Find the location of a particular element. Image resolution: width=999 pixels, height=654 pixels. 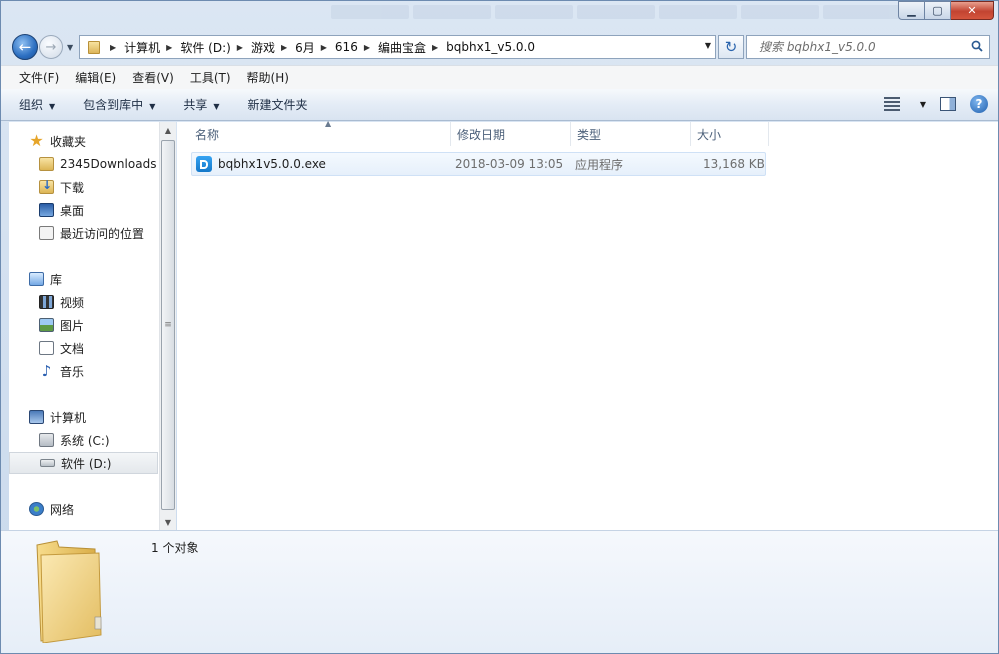

sidebar-item-documents: 文档 is located at coordinates (84, 348).